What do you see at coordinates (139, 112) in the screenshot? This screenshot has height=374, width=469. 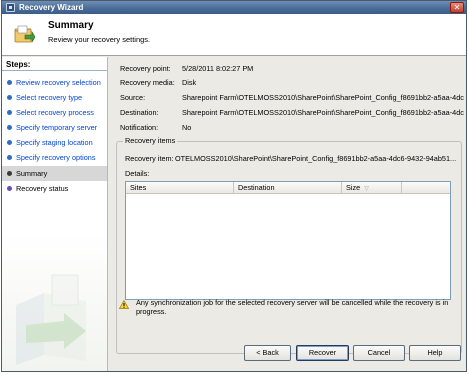 I see `destination-label: Destination:` at bounding box center [139, 112].